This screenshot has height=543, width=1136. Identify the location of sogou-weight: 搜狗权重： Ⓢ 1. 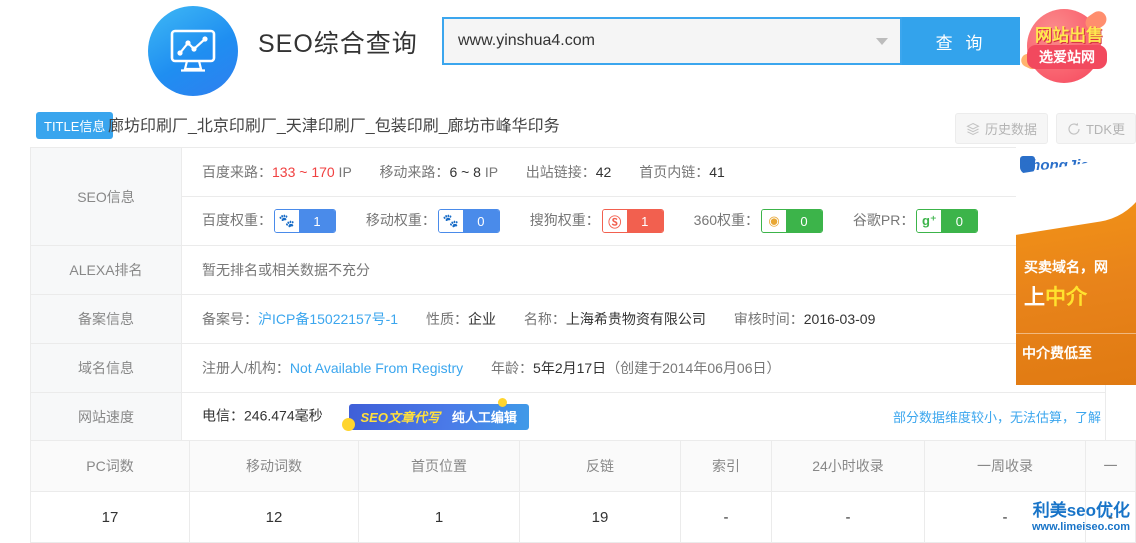
(599, 221).